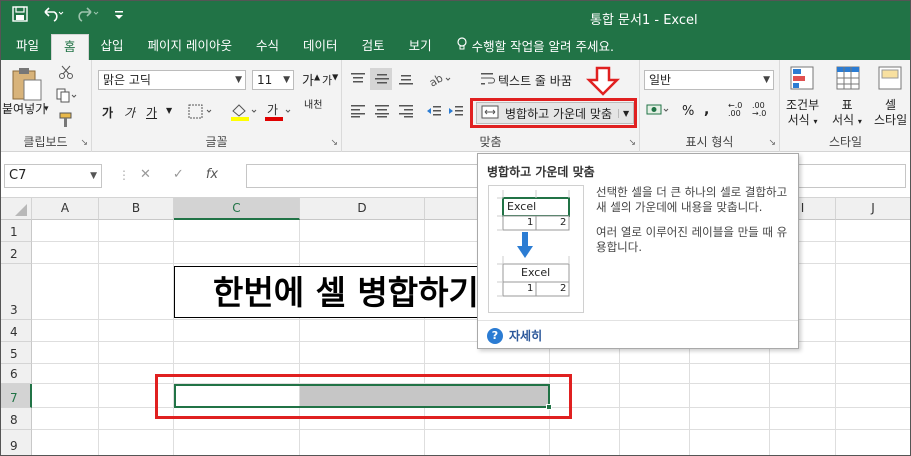 The image size is (911, 456). What do you see at coordinates (847, 113) in the screenshot?
I see `format-as-table-button: 표 서식 ▾` at bounding box center [847, 113].